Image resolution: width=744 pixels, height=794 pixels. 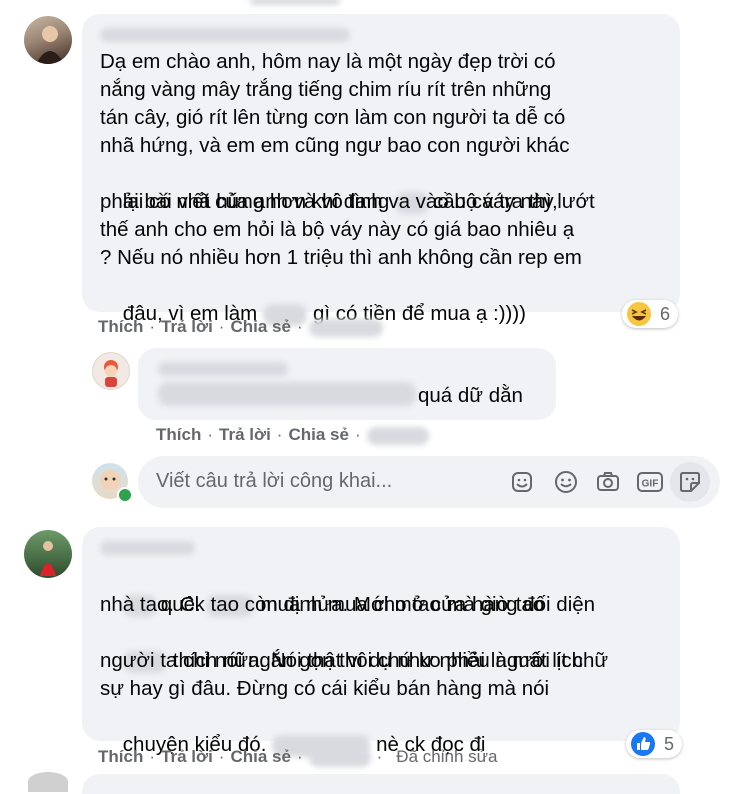 What do you see at coordinates (429, 482) in the screenshot?
I see `reply-input-box: Viết câu trả lời công khai... GIF` at bounding box center [429, 482].